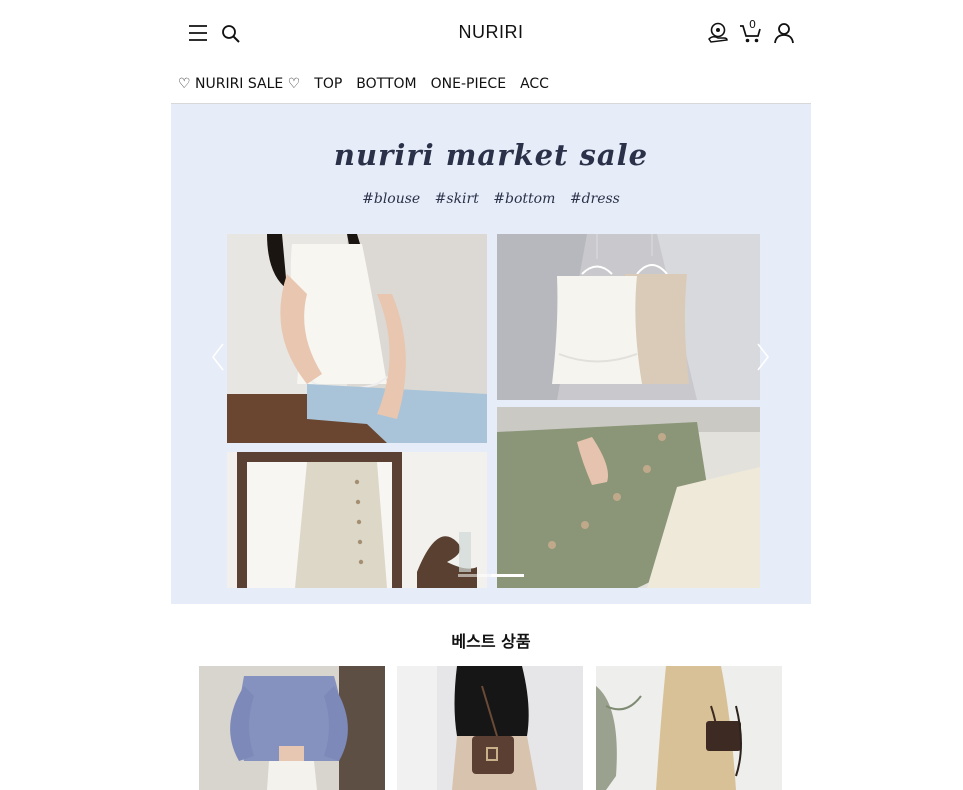 Image resolution: width=963 pixels, height=790 pixels. Describe the element at coordinates (468, 86) in the screenshot. I see `nav-item-one-piece: ONE-PIECE` at that location.